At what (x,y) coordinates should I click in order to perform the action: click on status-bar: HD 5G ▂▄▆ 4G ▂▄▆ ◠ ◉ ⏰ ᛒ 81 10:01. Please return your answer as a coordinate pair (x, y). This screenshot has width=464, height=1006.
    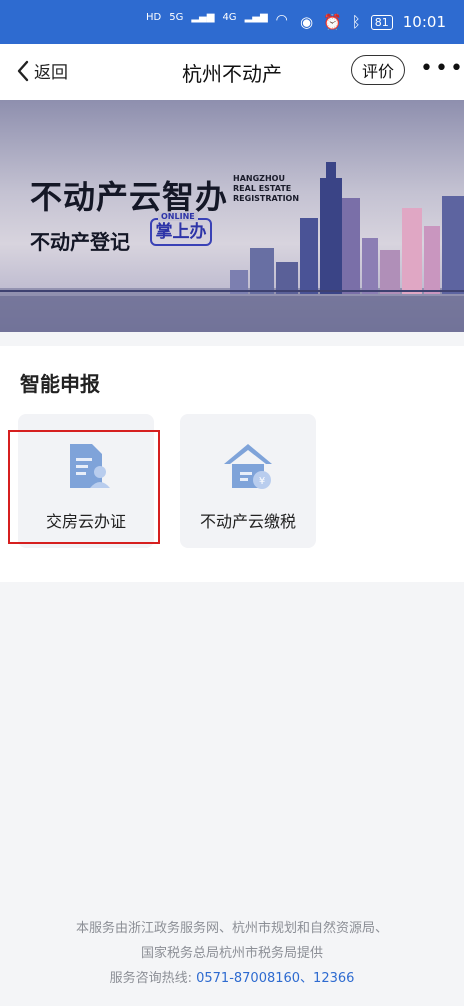
    Looking at the image, I should click on (232, 22).